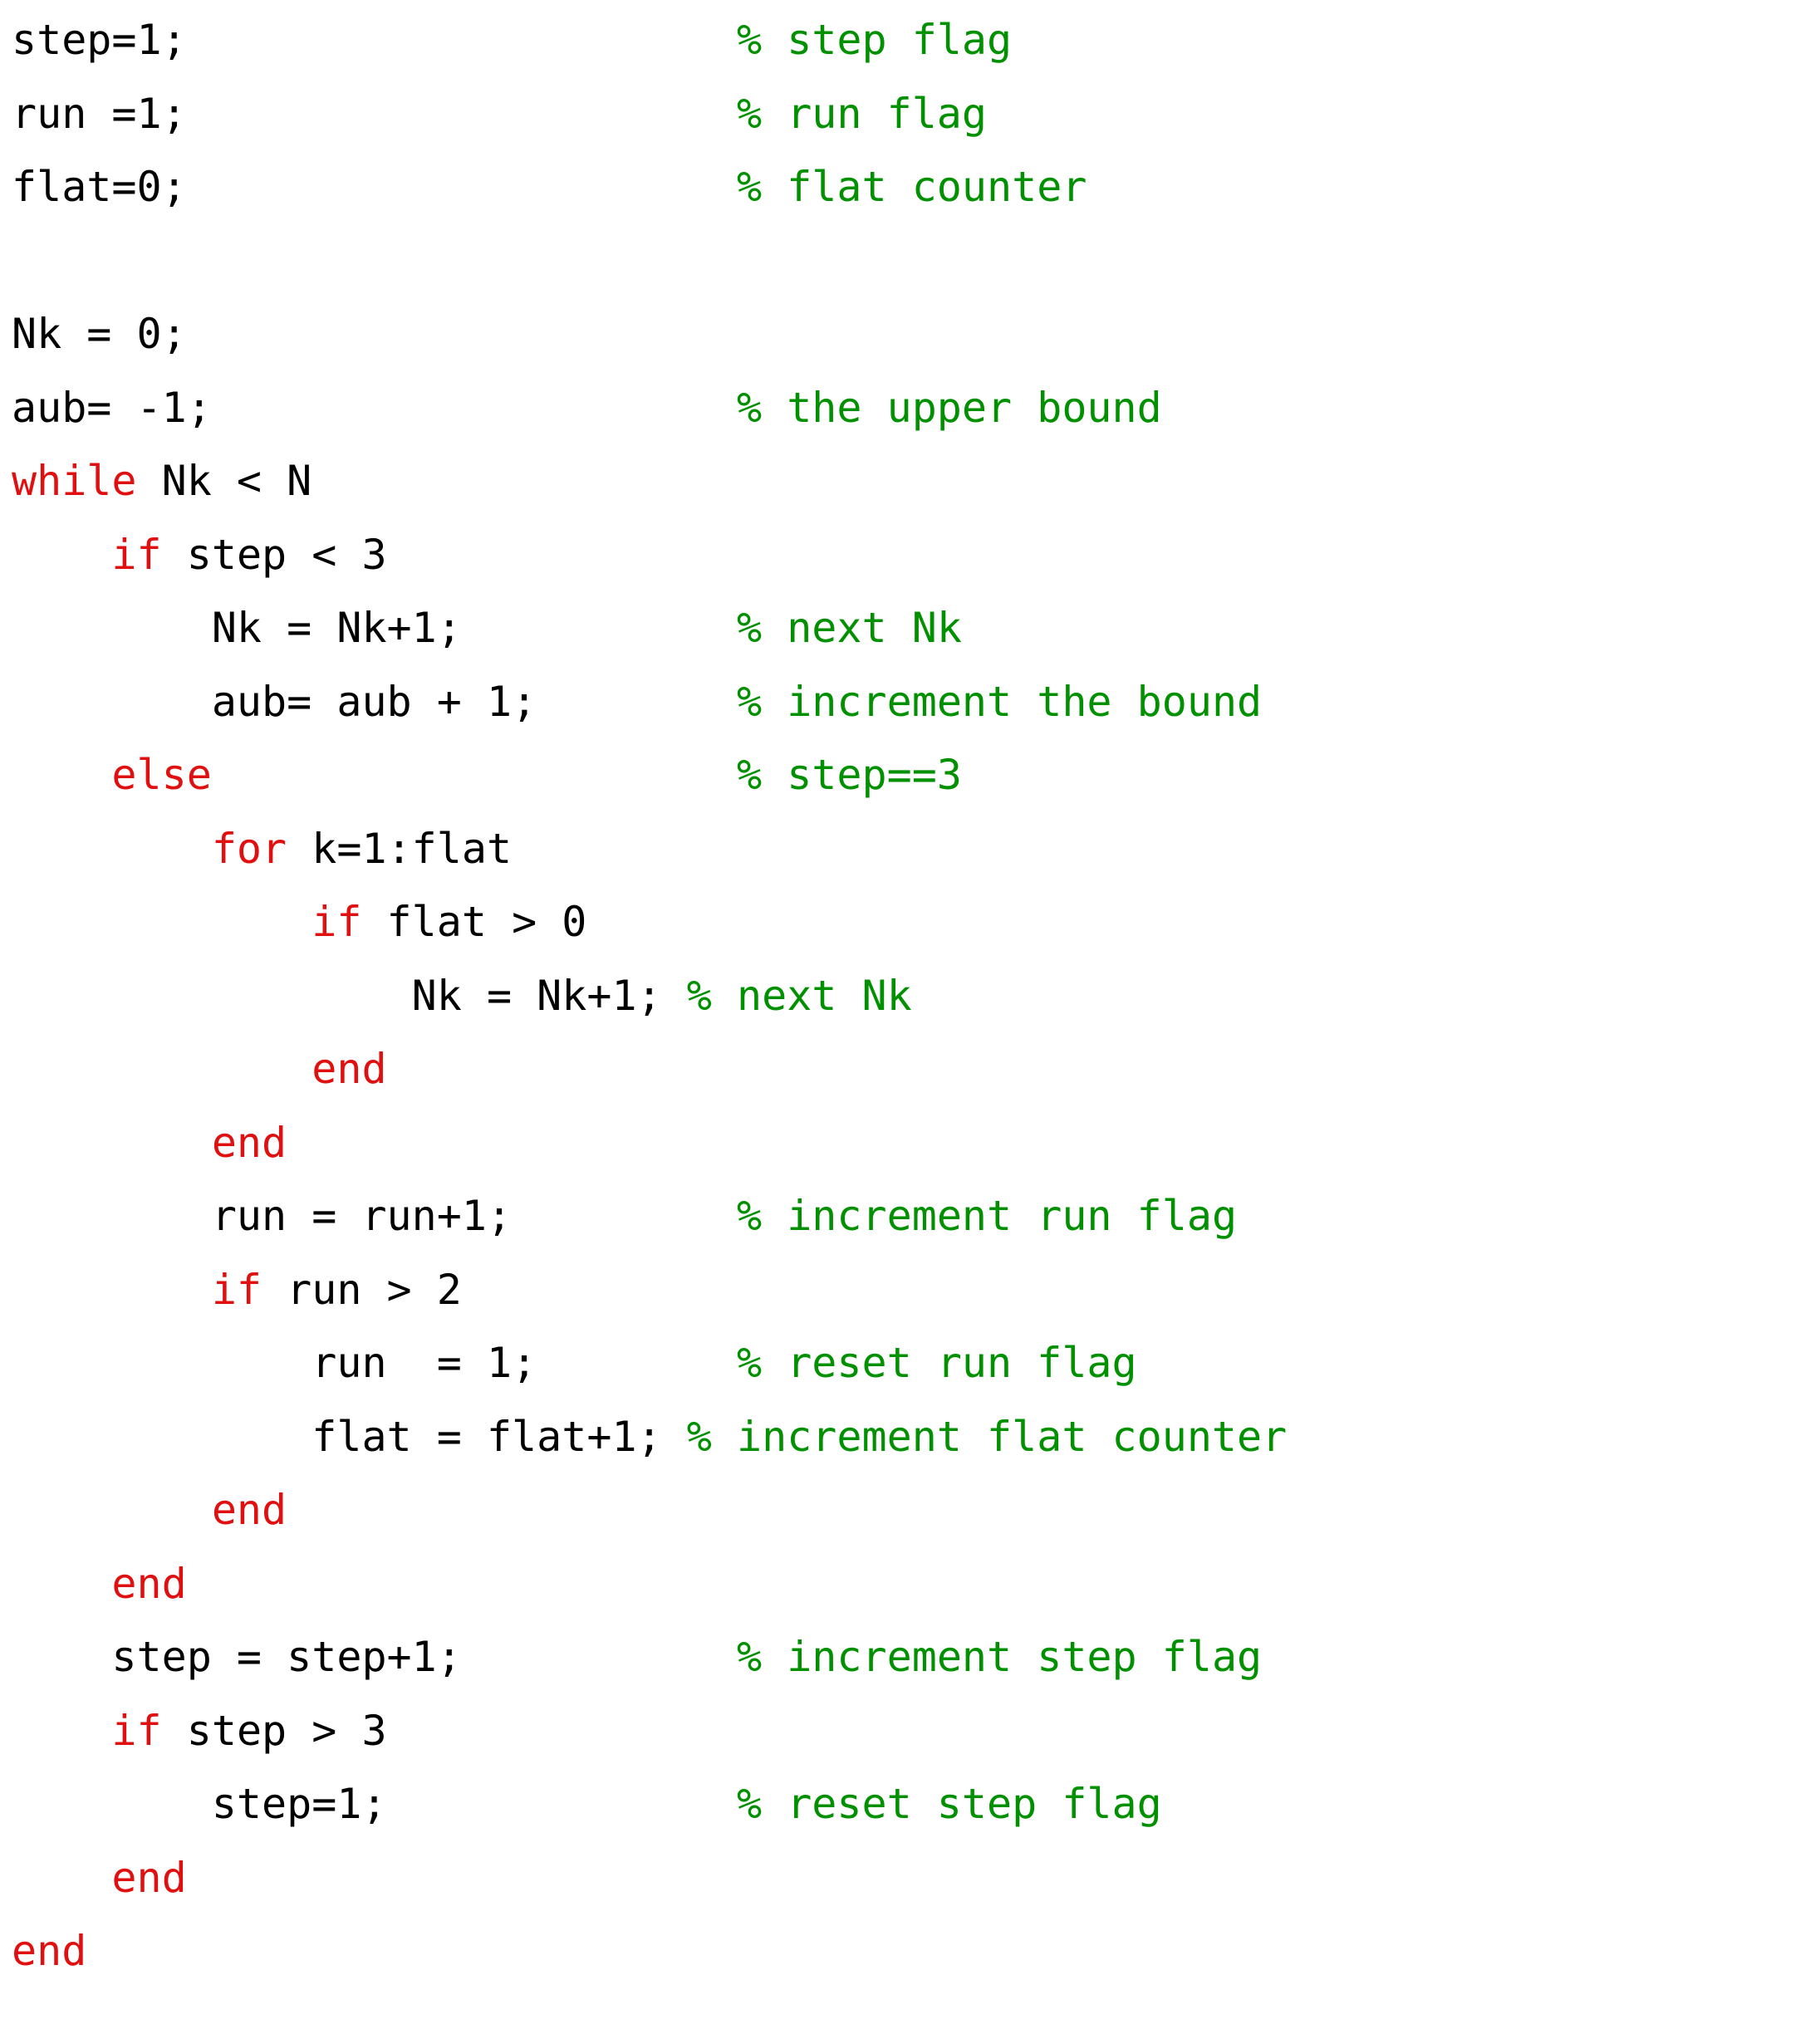 This screenshot has width=1820, height=2019. Describe the element at coordinates (916, 849) in the screenshot. I see `code-line: for k=1:flat` at that location.